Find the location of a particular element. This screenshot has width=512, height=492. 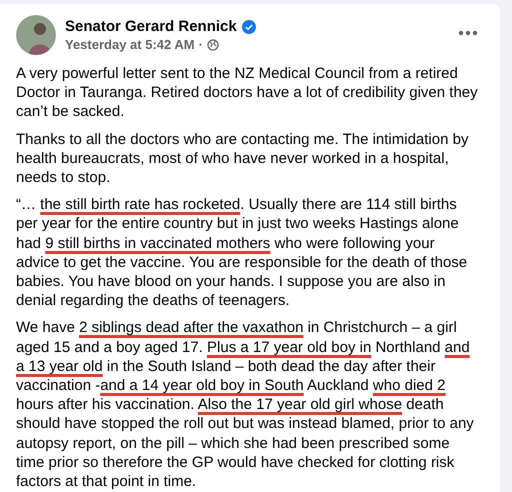

globe-icon is located at coordinates (212, 44).